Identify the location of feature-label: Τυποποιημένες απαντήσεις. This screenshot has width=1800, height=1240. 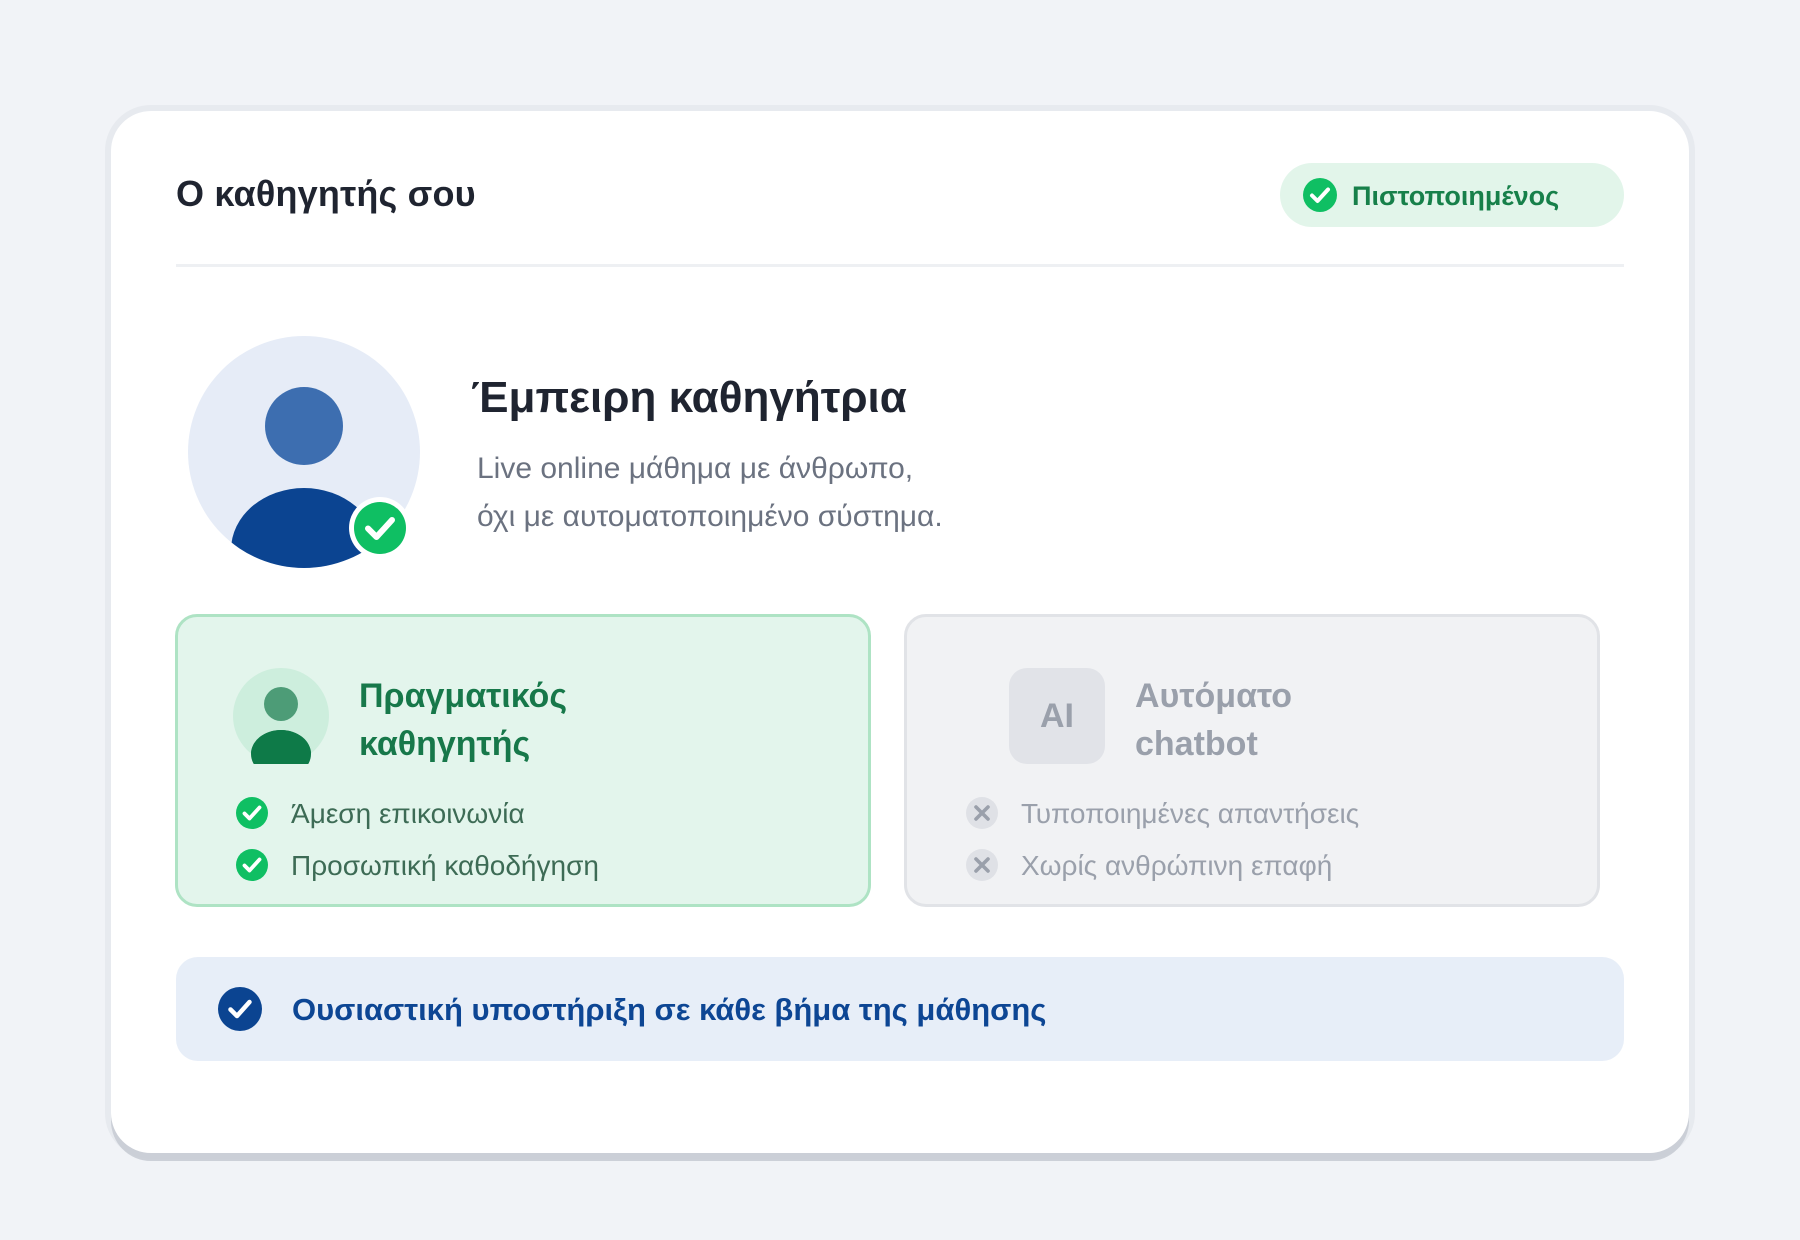
(1190, 813).